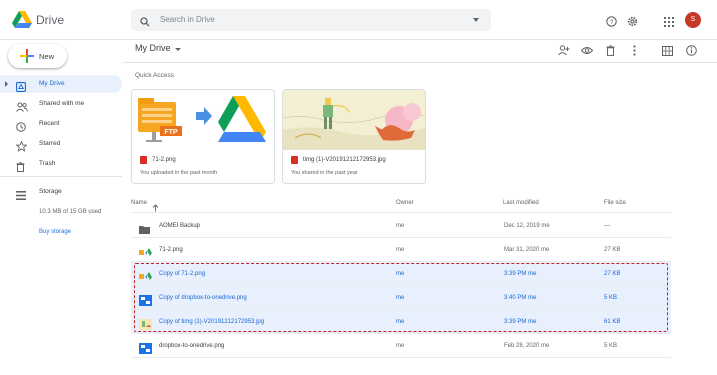 Image resolution: width=717 pixels, height=375 pixels. What do you see at coordinates (178, 49) in the screenshot?
I see `chevron-down-icon` at bounding box center [178, 49].